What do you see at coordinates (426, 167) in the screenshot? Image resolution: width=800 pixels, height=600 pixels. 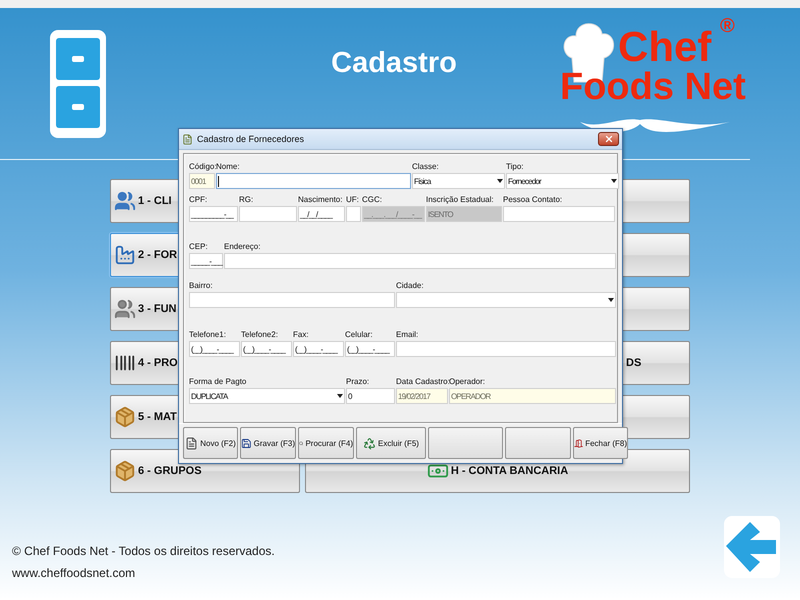 I see `field-label: Classe:` at bounding box center [426, 167].